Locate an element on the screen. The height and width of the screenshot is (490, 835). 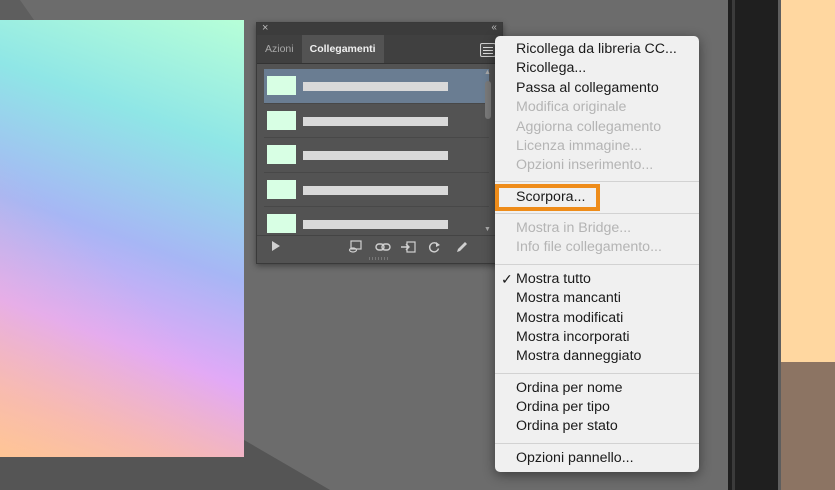
menu-item-show-embedded: Mostra incorporati is located at coordinates (573, 337).